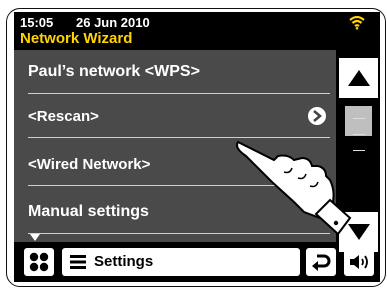 This screenshot has height=290, width=387. I want to click on page-title: Network Wizard, so click(76, 38).